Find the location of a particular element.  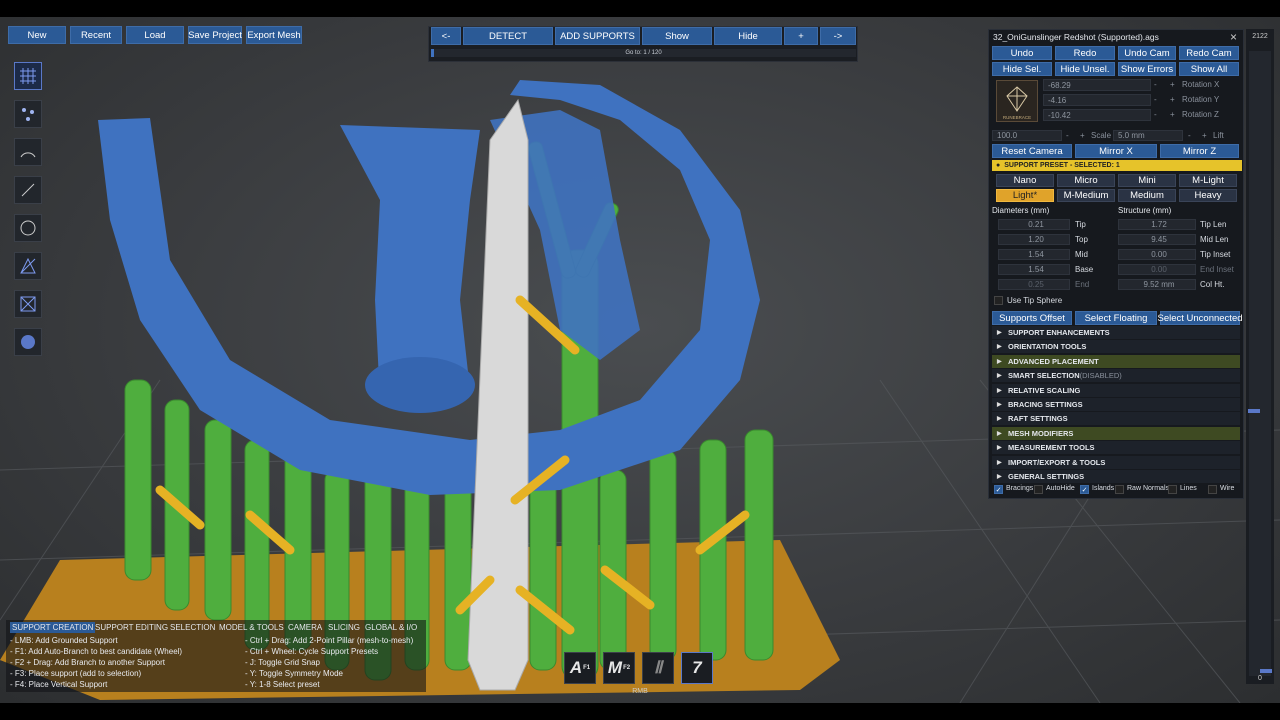

section-import-export-tools: IMPORT/EXPORT & TOOLS is located at coordinates (1116, 462).